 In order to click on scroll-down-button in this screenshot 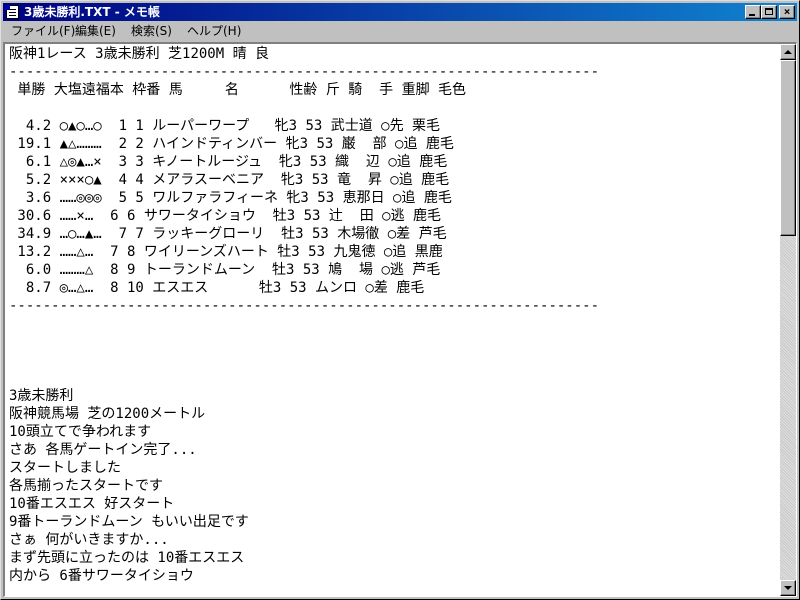, I will do `click(788, 588)`.